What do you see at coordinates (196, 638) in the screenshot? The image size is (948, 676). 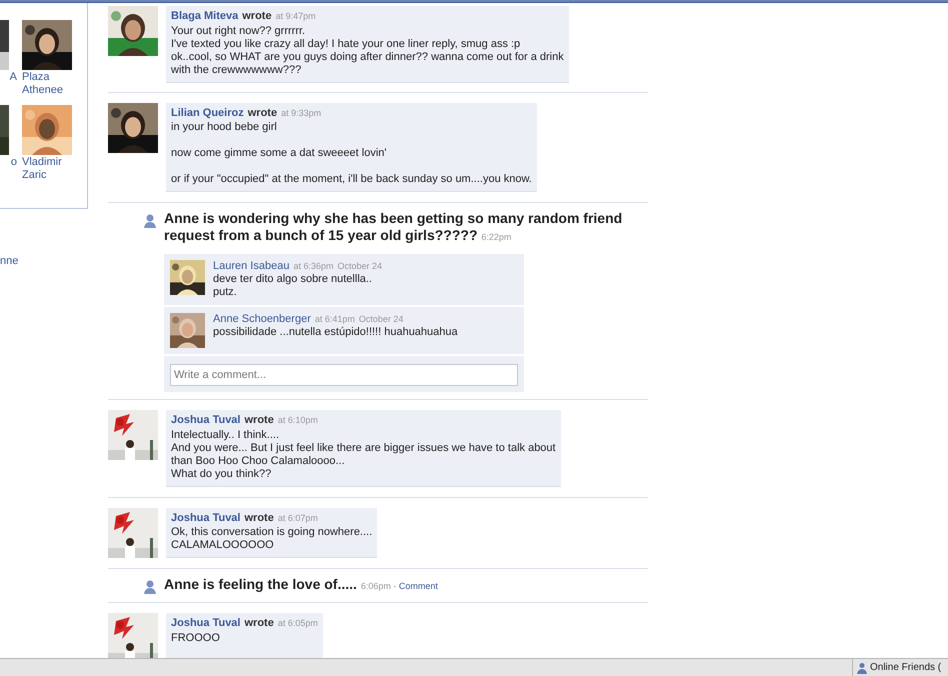 I see `post-text: FROOOO` at bounding box center [196, 638].